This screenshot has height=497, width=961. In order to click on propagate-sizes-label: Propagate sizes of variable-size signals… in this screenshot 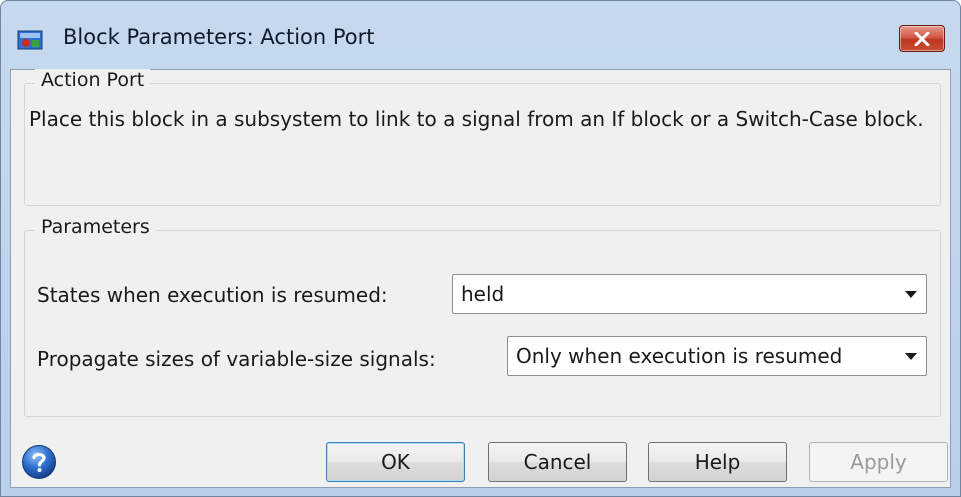, I will do `click(236, 359)`.